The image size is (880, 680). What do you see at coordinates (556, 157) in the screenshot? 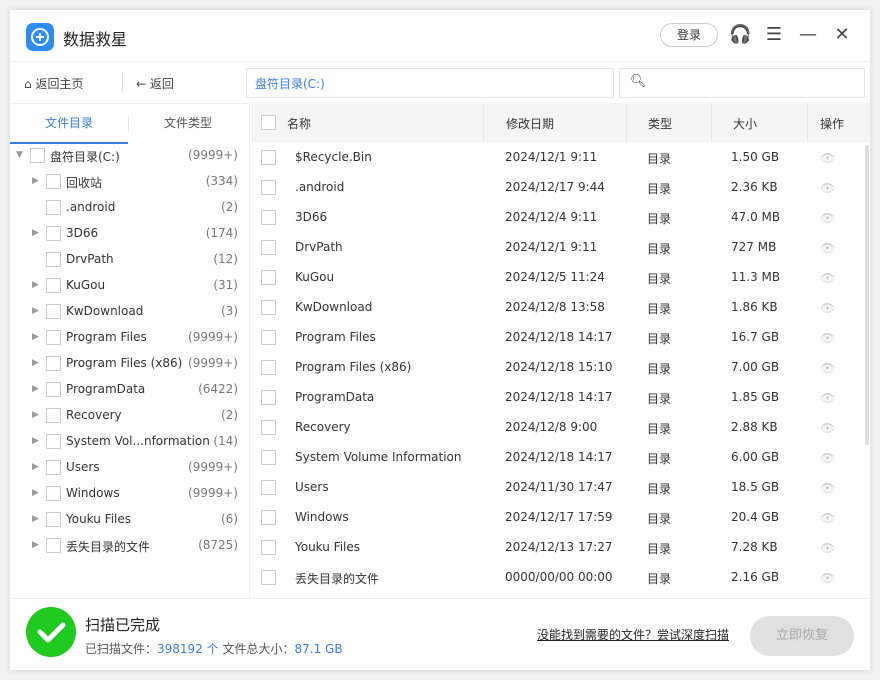
I see `table-row: $Recycle.Bin 2024/12/1 9:11 目录 1.50 GB 👁︎` at bounding box center [556, 157].